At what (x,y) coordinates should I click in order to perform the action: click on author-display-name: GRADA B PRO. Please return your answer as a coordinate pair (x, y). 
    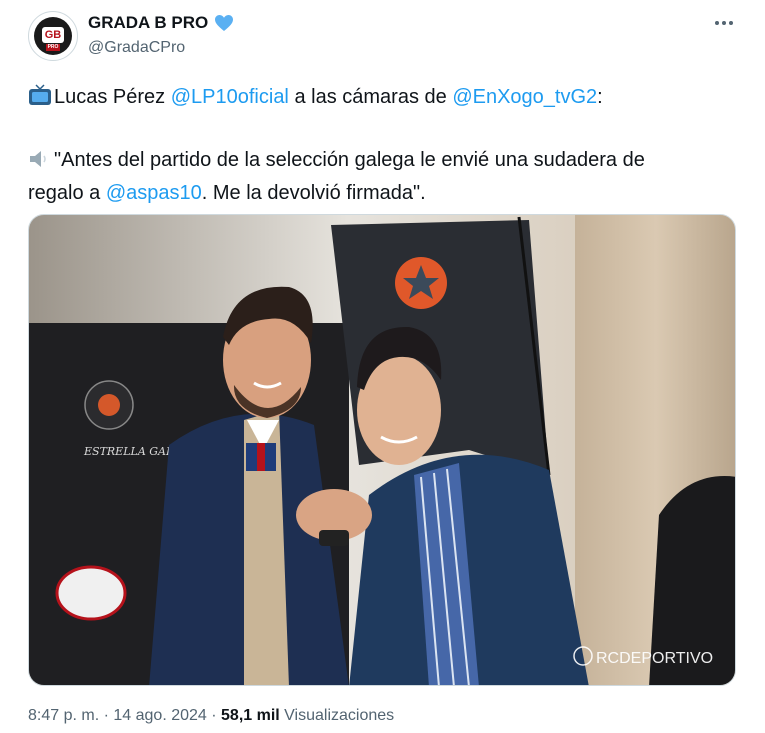
    Looking at the image, I should click on (148, 23).